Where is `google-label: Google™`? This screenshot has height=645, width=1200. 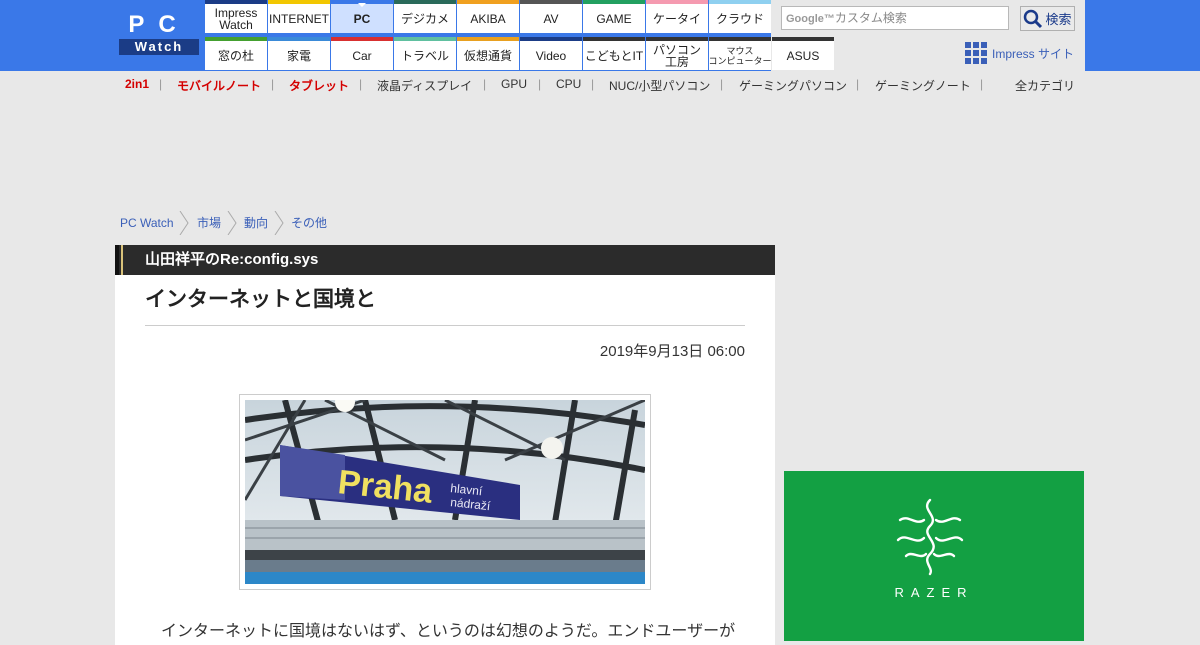
google-label: Google™ is located at coordinates (810, 19).